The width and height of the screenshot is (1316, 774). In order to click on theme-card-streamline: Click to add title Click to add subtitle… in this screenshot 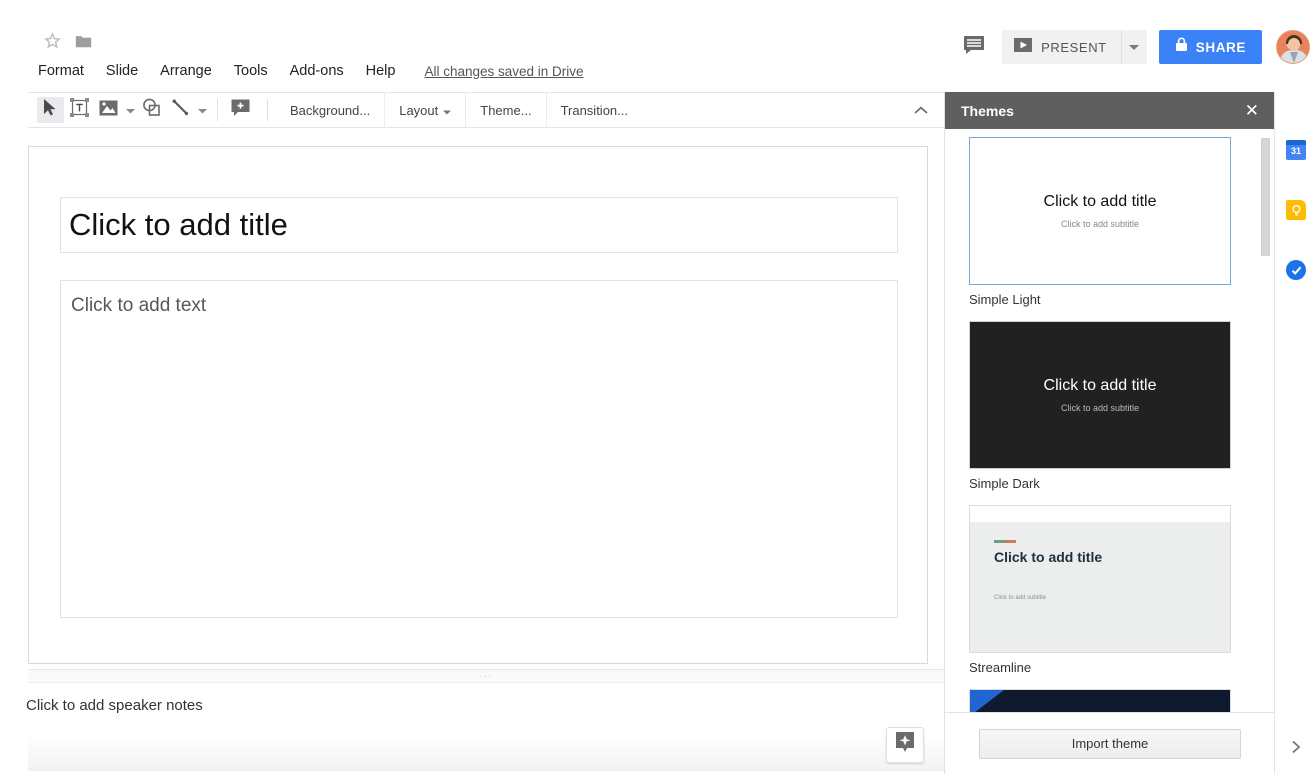, I will do `click(1100, 590)`.